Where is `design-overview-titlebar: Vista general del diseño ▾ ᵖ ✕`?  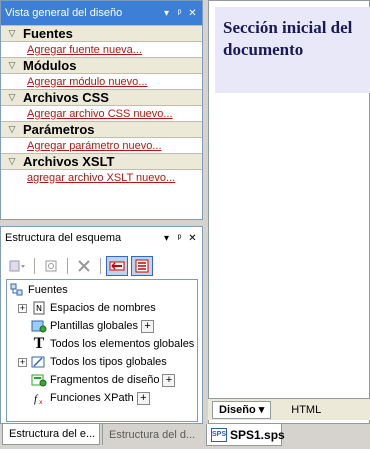
design-overview-titlebar: Vista general del diseño ▾ ᵖ ✕ is located at coordinates (101, 13).